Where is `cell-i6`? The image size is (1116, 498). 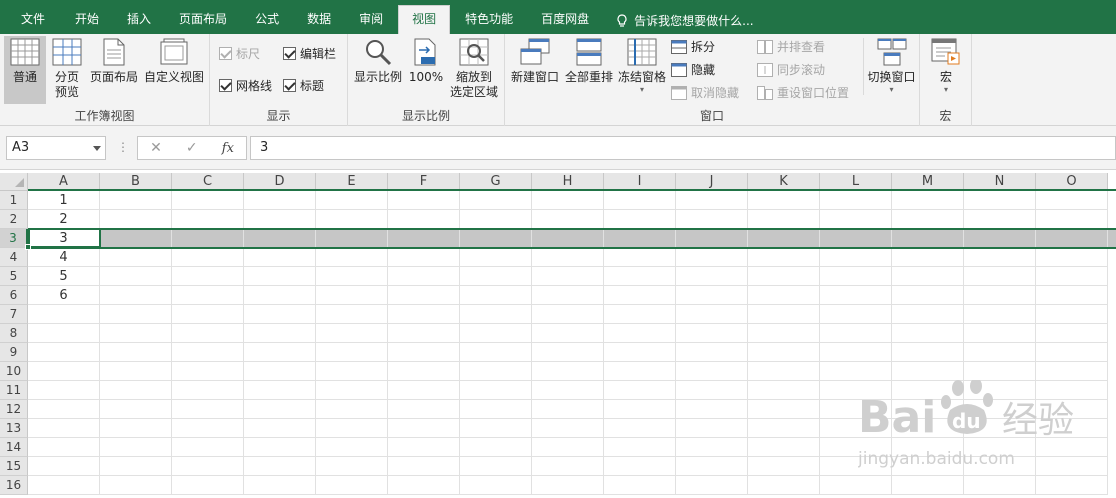 cell-i6 is located at coordinates (640, 295).